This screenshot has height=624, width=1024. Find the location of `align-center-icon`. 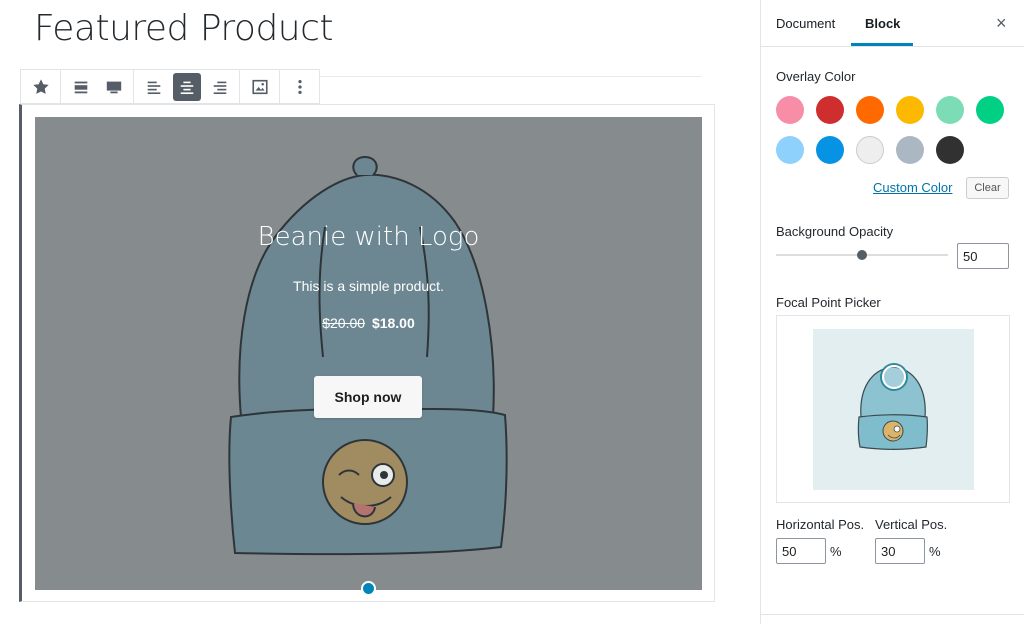

align-center-icon is located at coordinates (186, 86).